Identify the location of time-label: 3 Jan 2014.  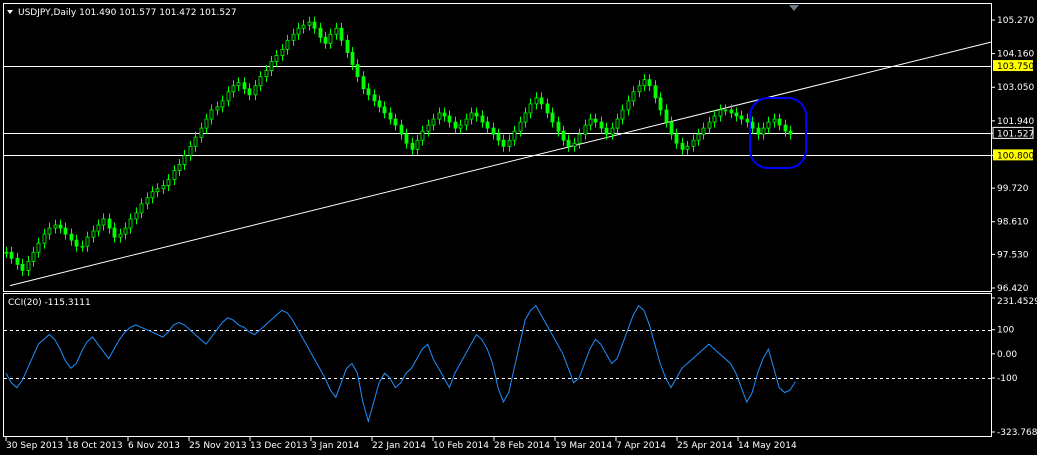
(335, 446).